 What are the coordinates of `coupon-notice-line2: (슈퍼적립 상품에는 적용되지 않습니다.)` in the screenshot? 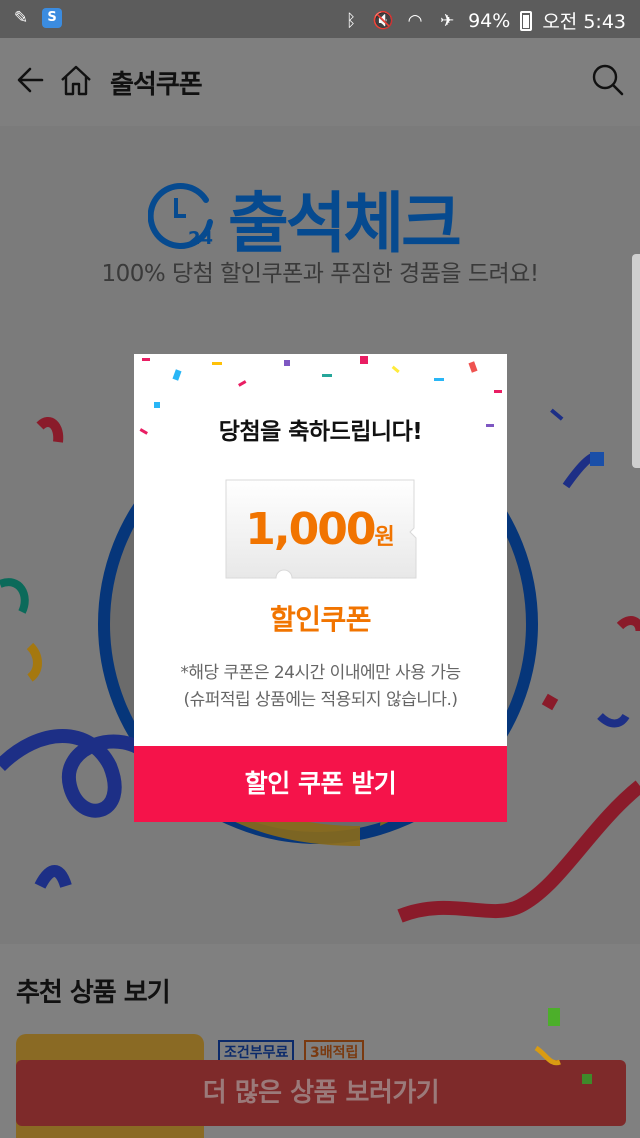 It's located at (320, 700).